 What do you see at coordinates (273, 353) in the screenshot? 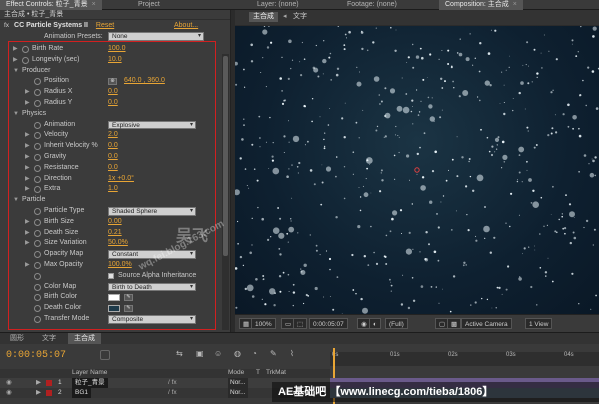
I see `brainstorm-icon: ✎` at bounding box center [273, 353].